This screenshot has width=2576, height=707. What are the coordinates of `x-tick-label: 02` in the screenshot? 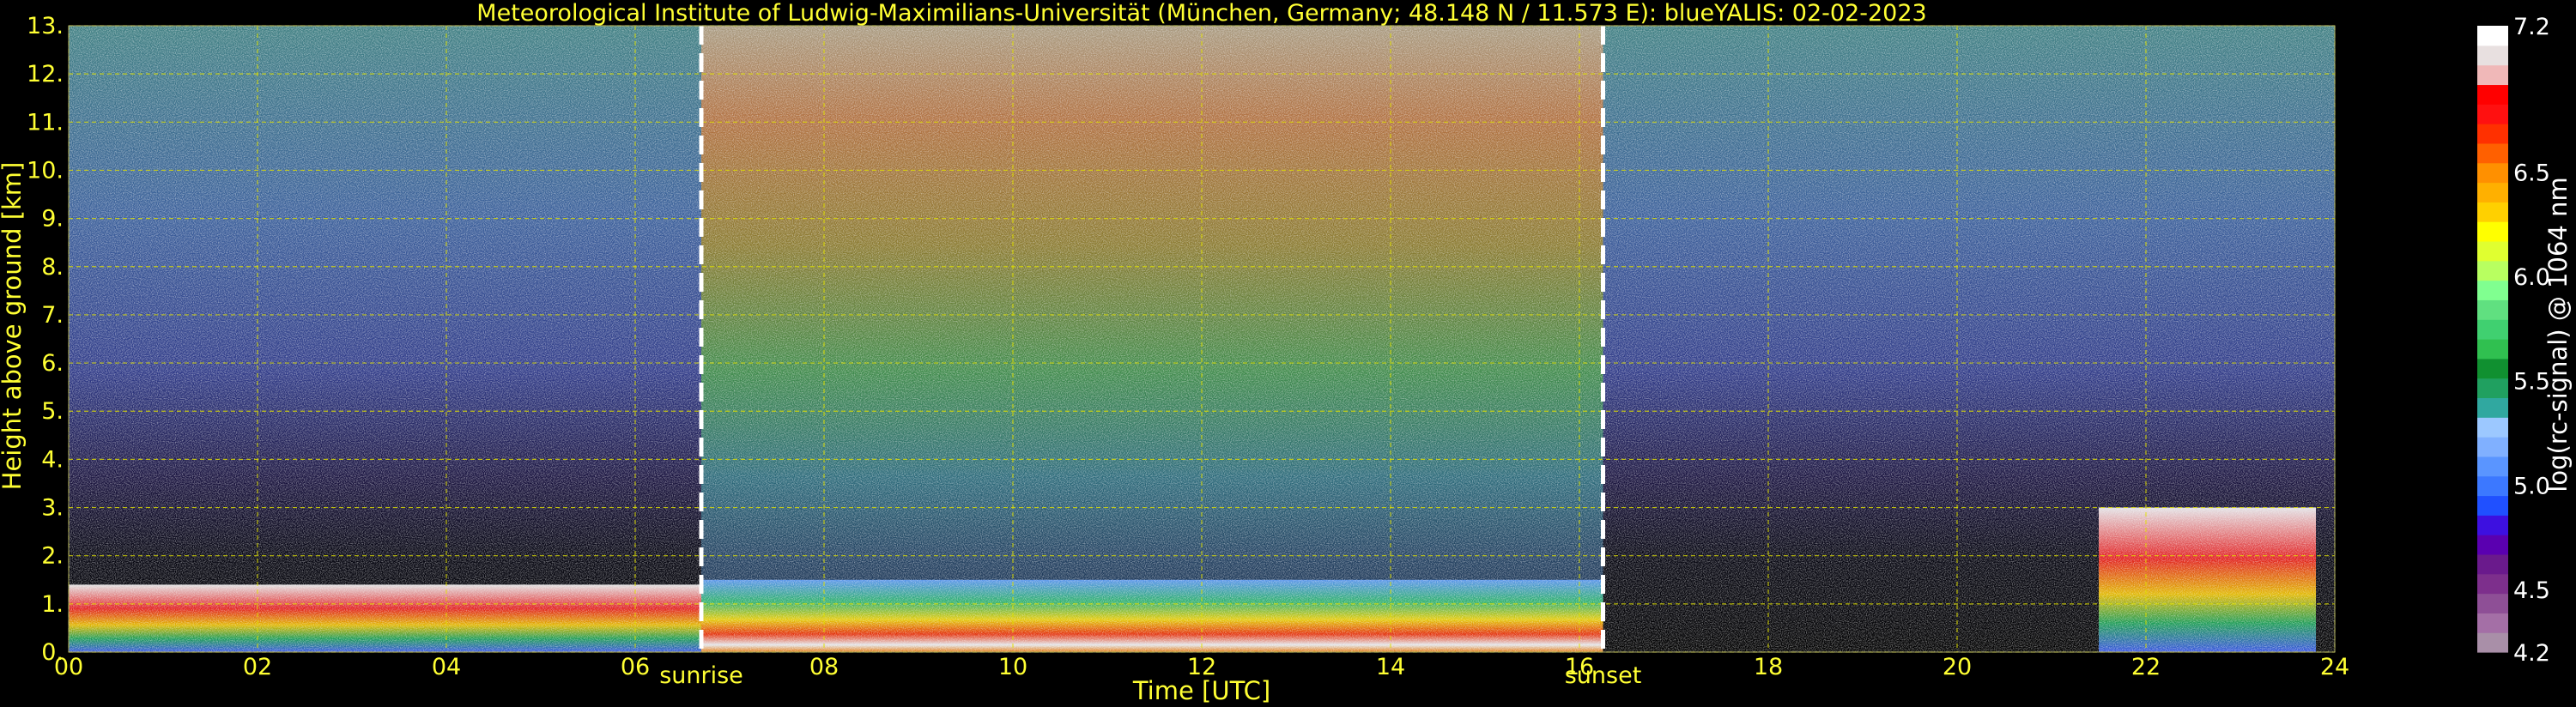 It's located at (257, 667).